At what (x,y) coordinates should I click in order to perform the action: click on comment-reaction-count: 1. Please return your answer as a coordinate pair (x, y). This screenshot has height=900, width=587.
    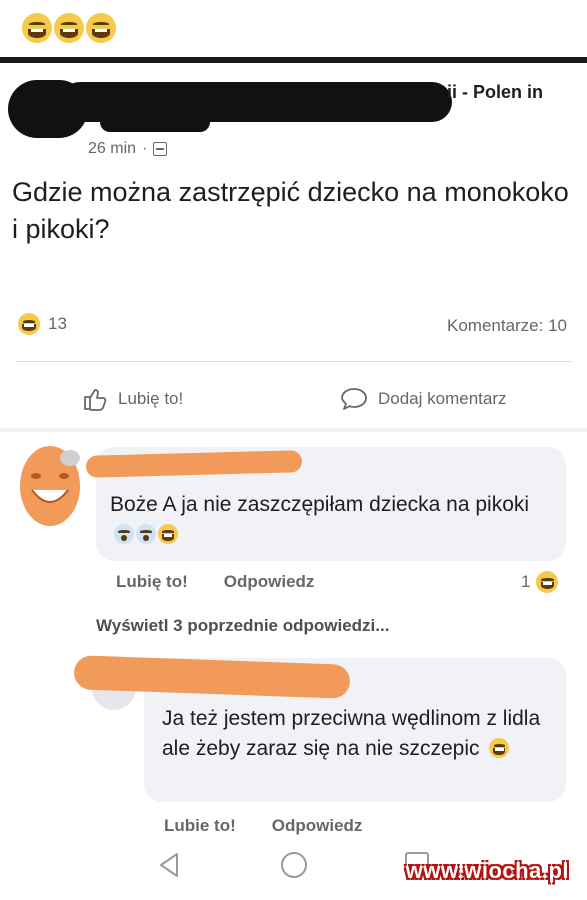
    Looking at the image, I should click on (526, 581).